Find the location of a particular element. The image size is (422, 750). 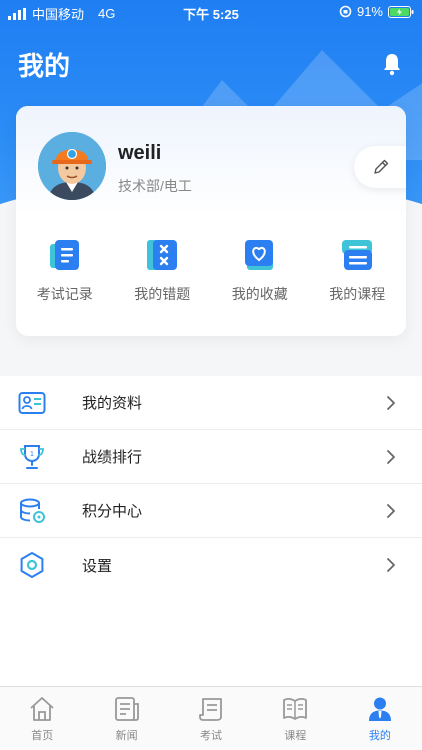

tab-home: 首页 is located at coordinates (42, 718).